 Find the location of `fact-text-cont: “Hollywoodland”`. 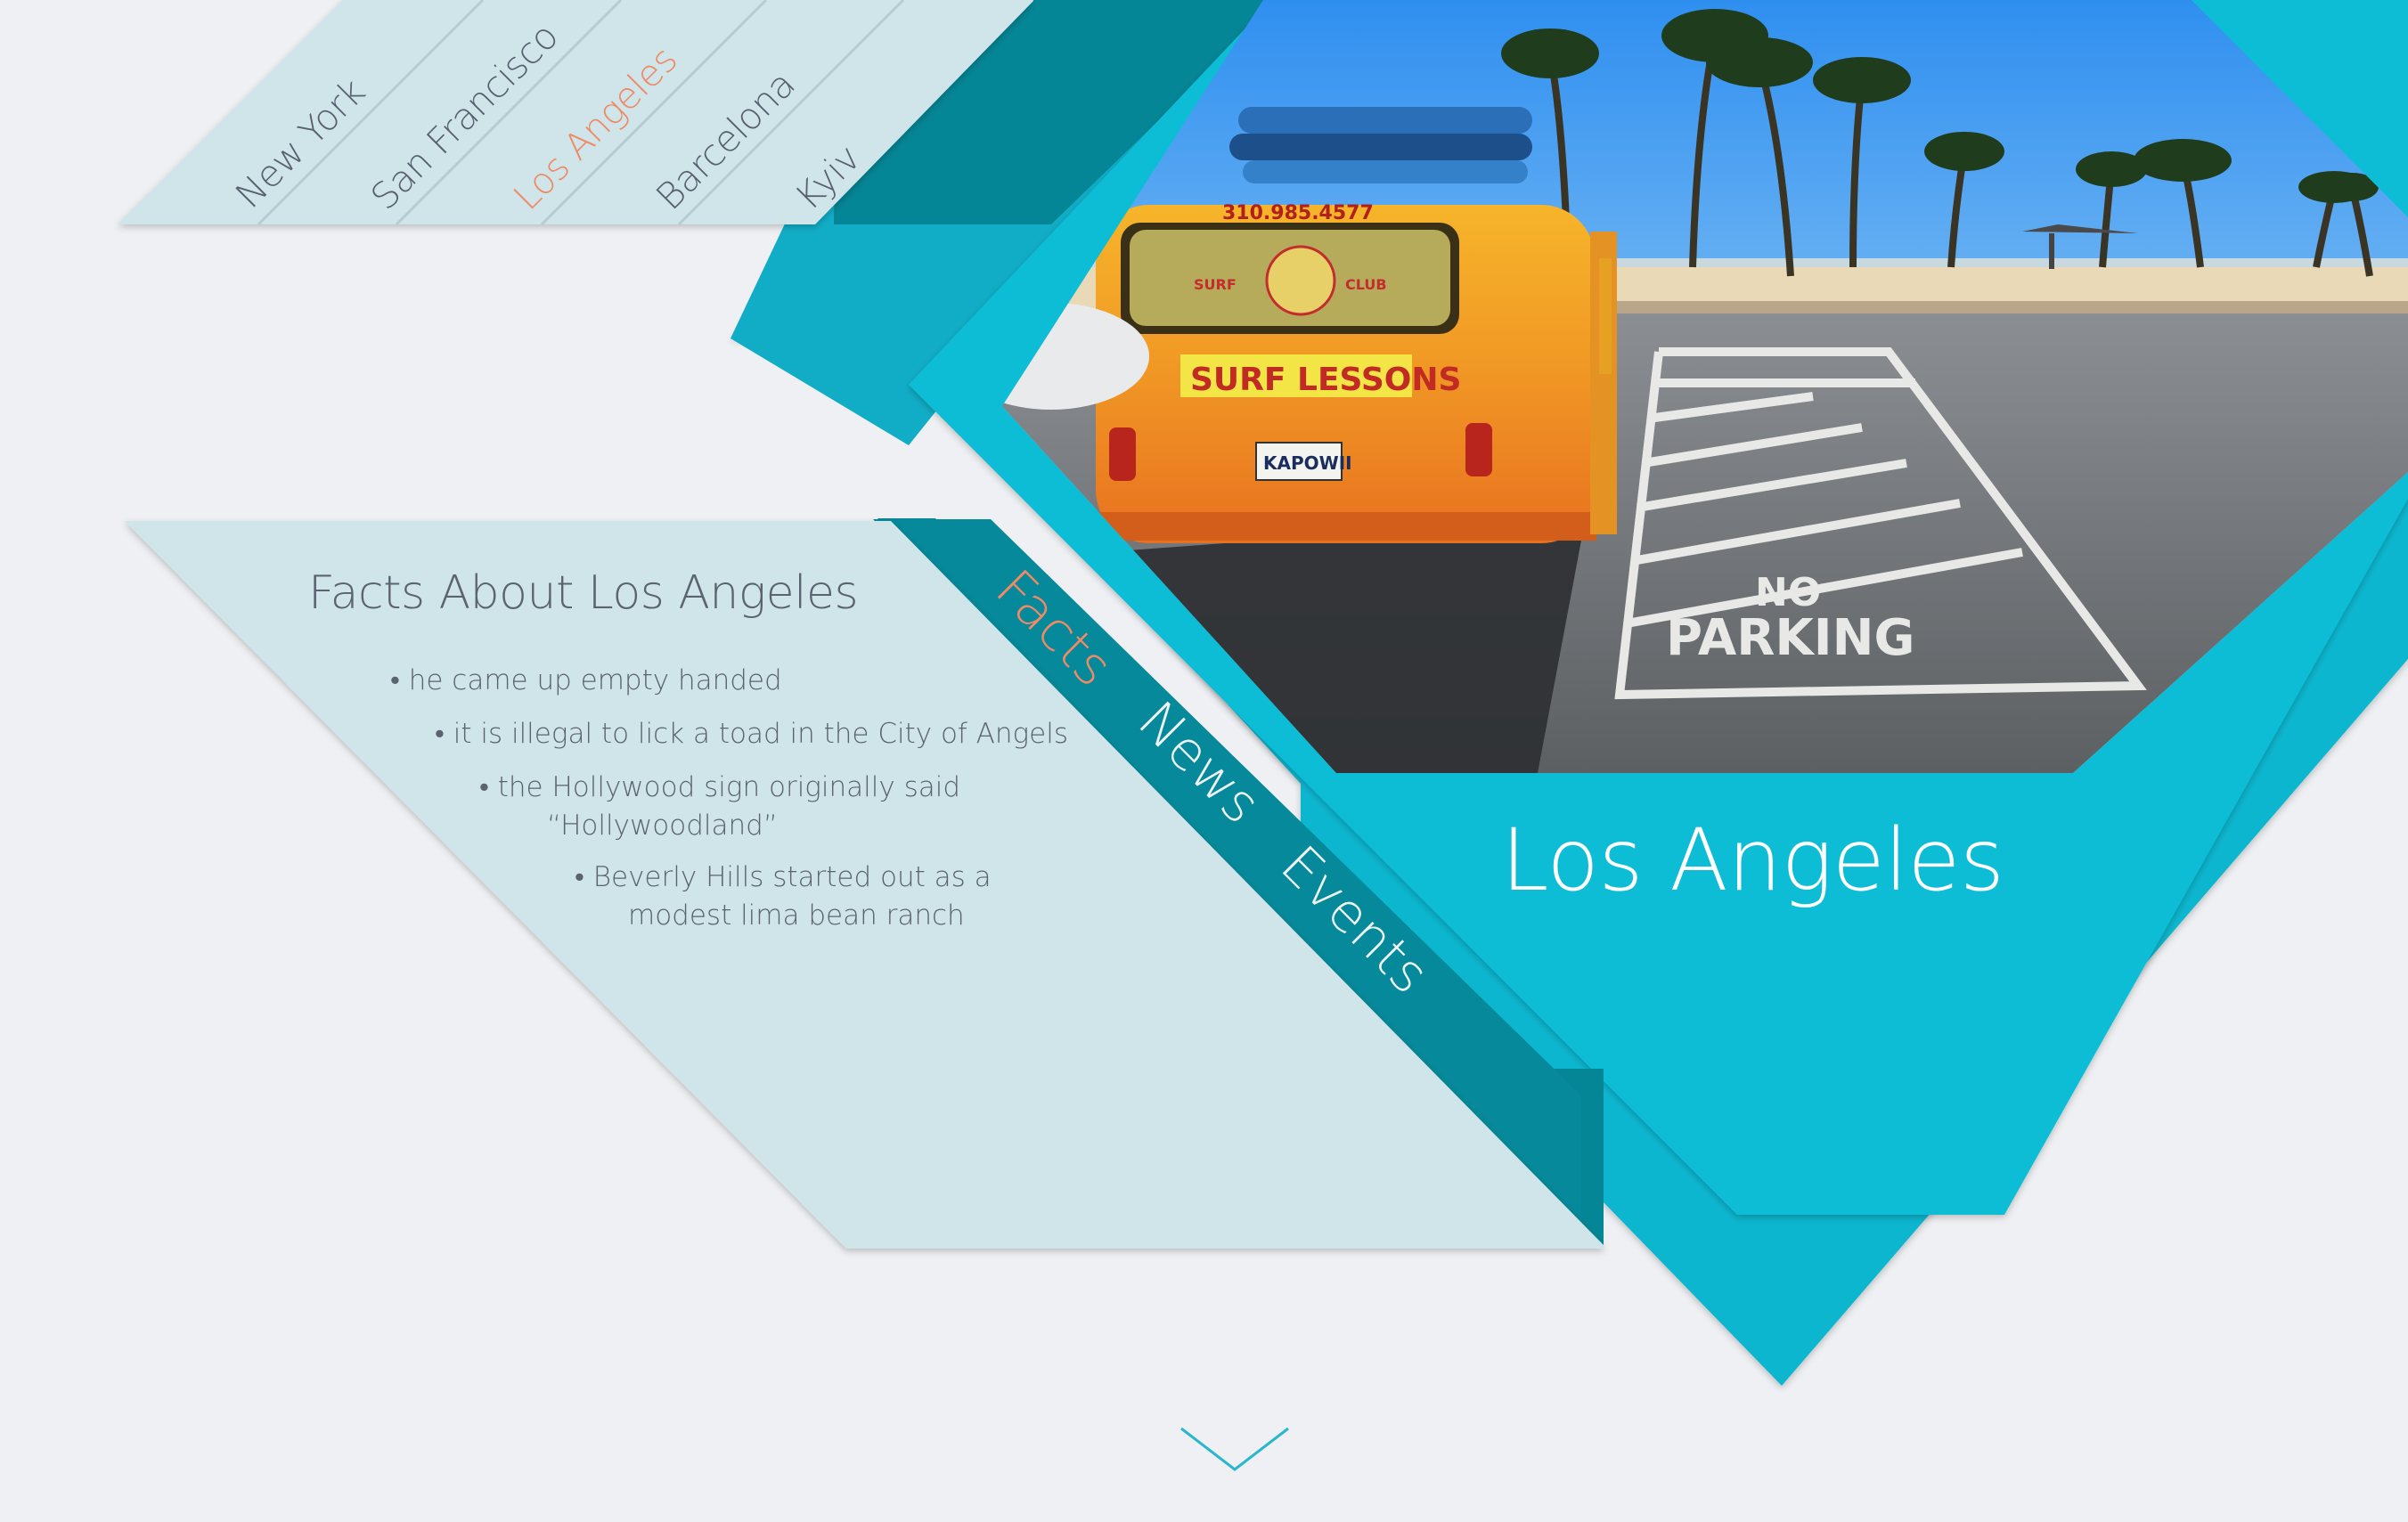

fact-text-cont: “Hollywoodland” is located at coordinates (662, 826).